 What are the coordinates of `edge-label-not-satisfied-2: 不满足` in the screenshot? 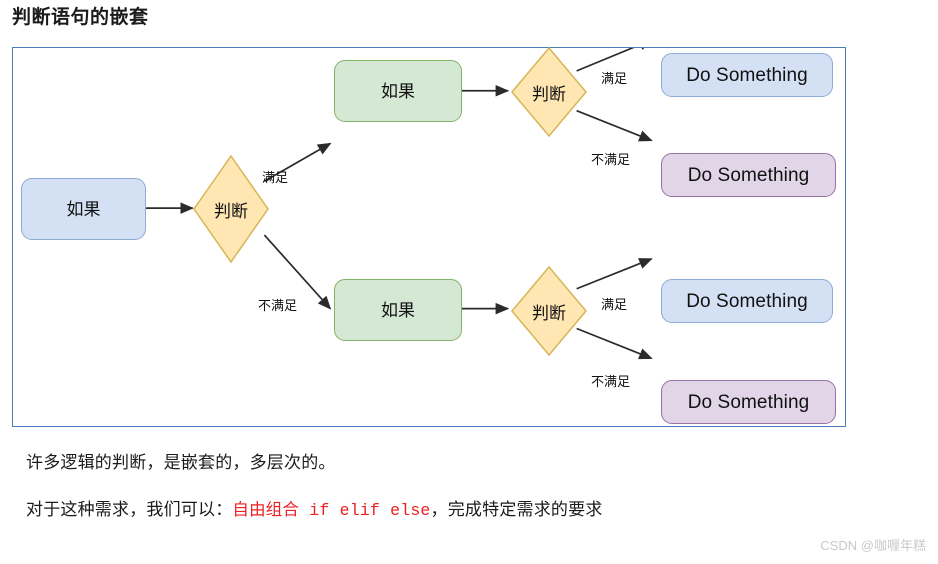 It's located at (611, 159).